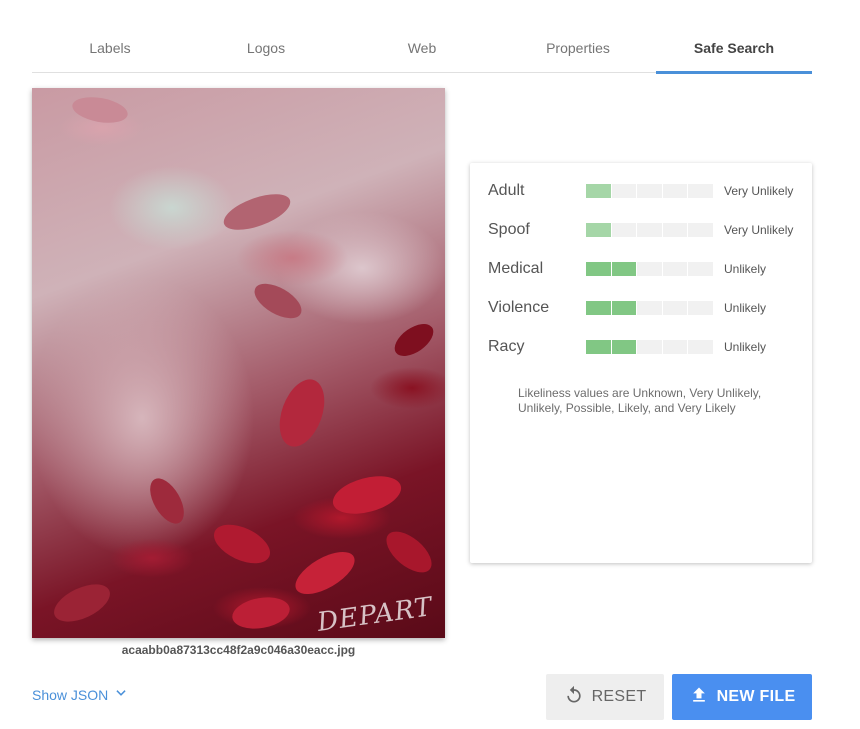  Describe the element at coordinates (509, 229) in the screenshot. I see `row-label: Spoof` at that location.